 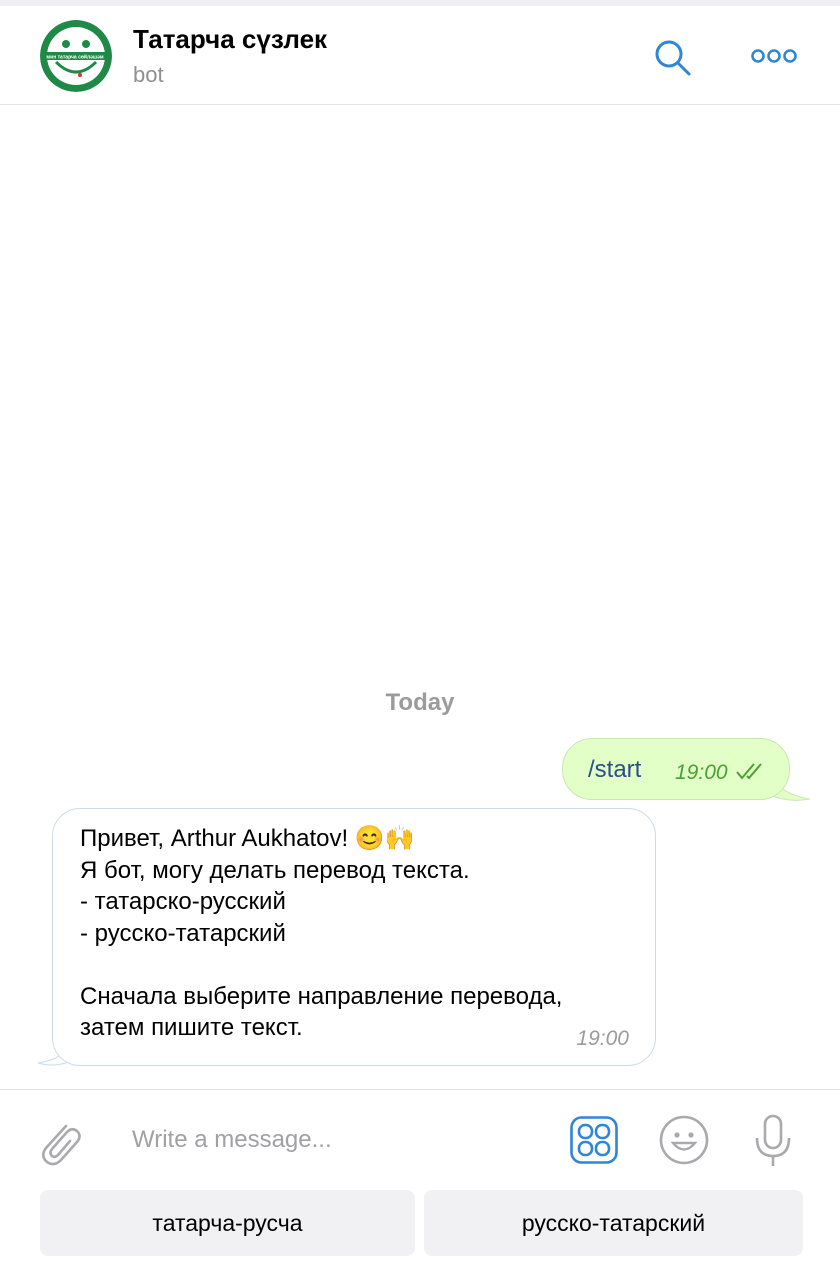 I want to click on keyboard-icon, so click(x=594, y=1140).